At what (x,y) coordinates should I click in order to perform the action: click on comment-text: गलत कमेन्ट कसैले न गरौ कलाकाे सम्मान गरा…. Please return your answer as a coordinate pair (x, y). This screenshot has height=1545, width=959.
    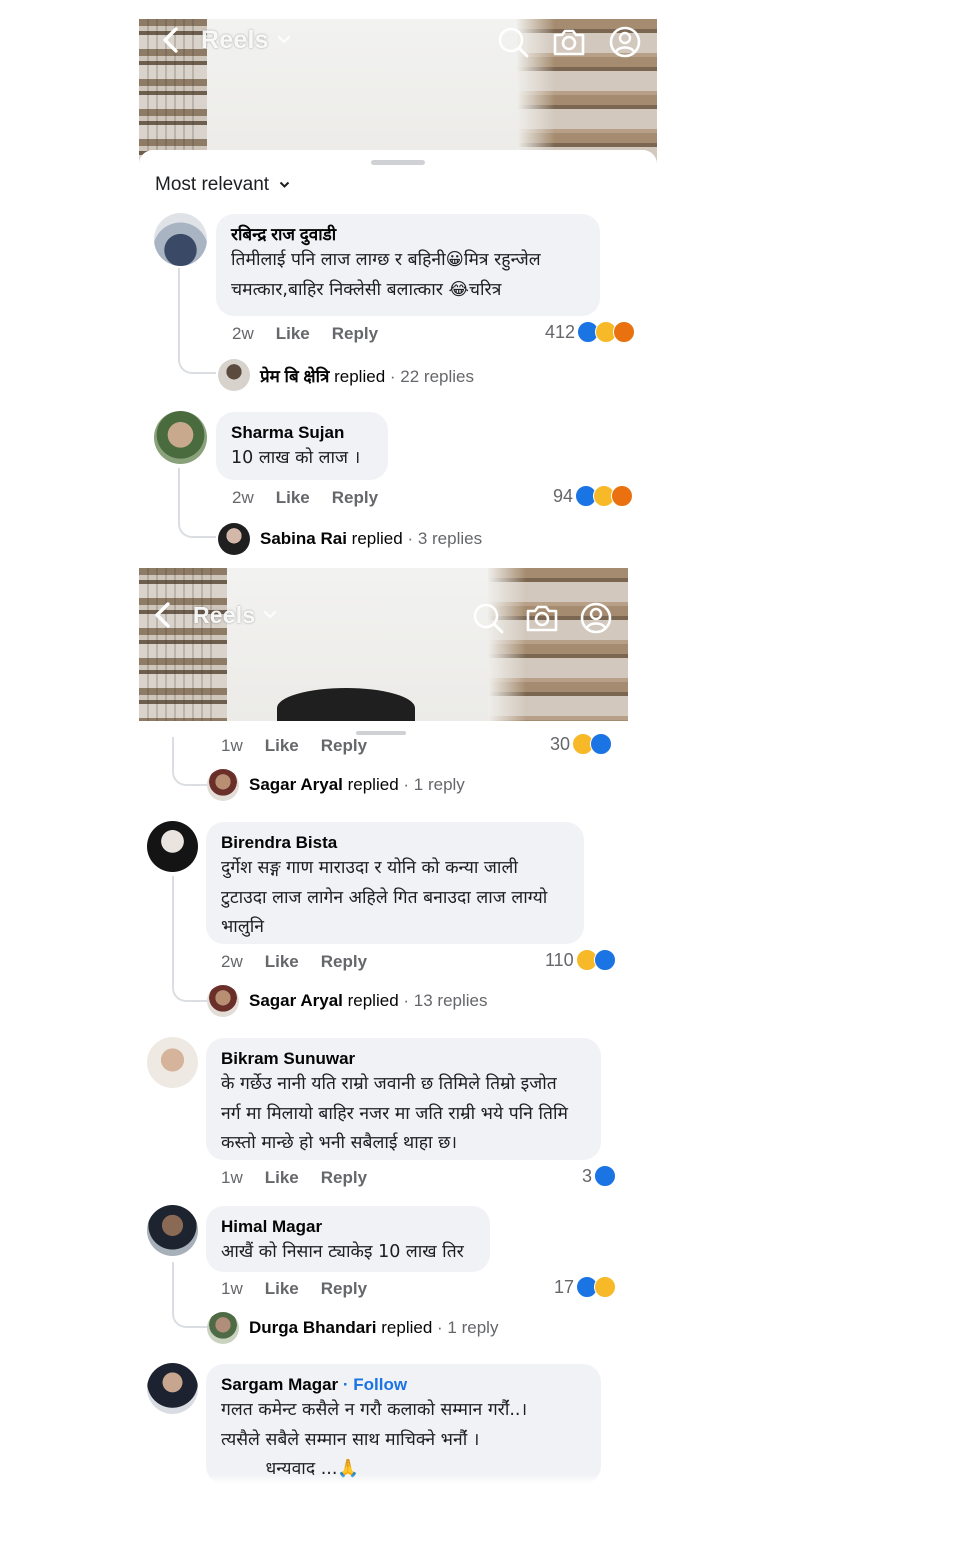
    Looking at the image, I should click on (374, 1410).